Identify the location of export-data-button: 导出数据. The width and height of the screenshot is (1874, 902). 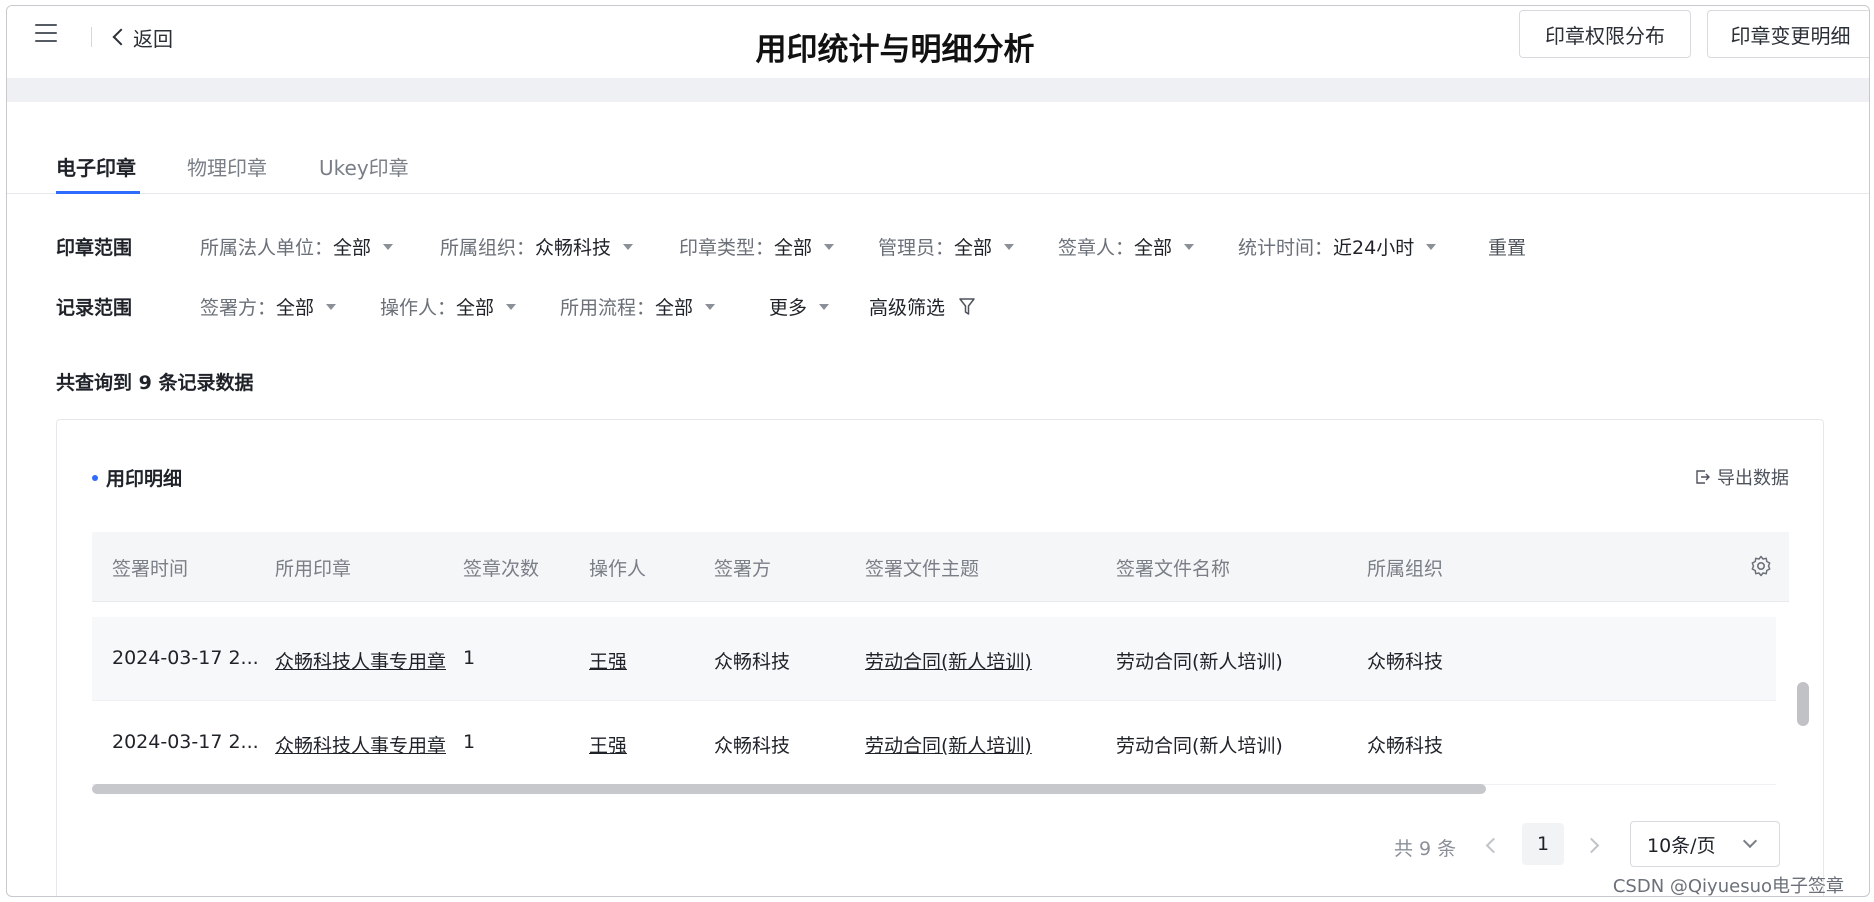
(1742, 477).